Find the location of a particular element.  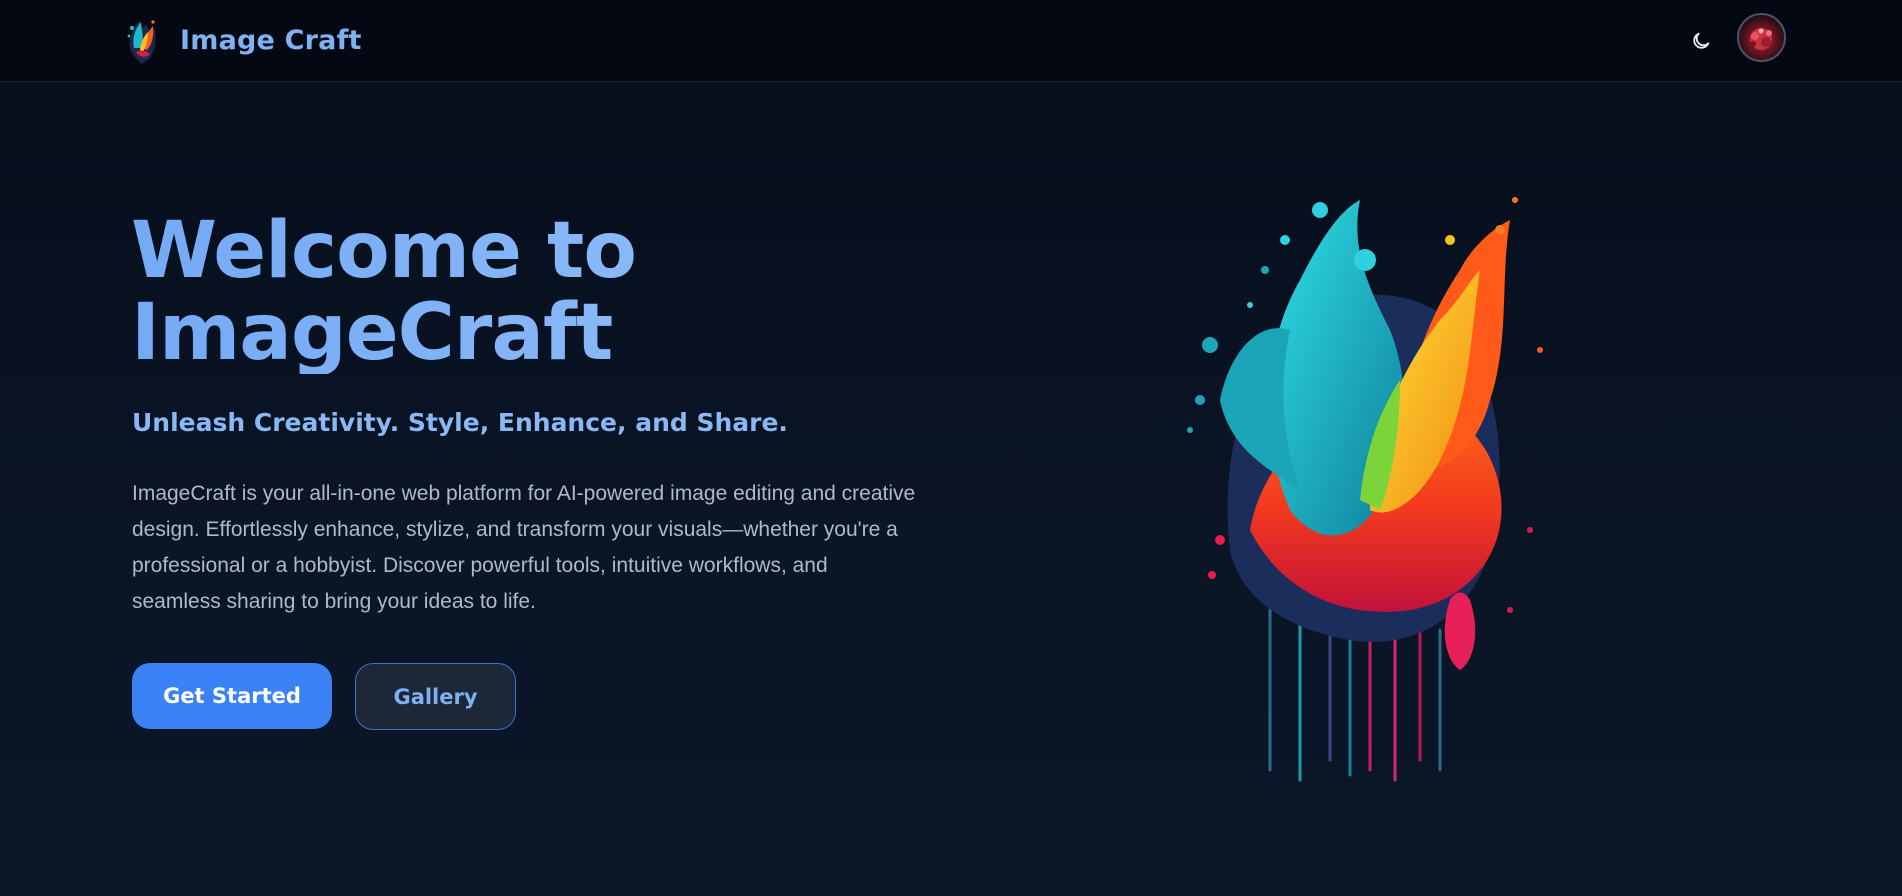

user-avatar is located at coordinates (1761, 37).